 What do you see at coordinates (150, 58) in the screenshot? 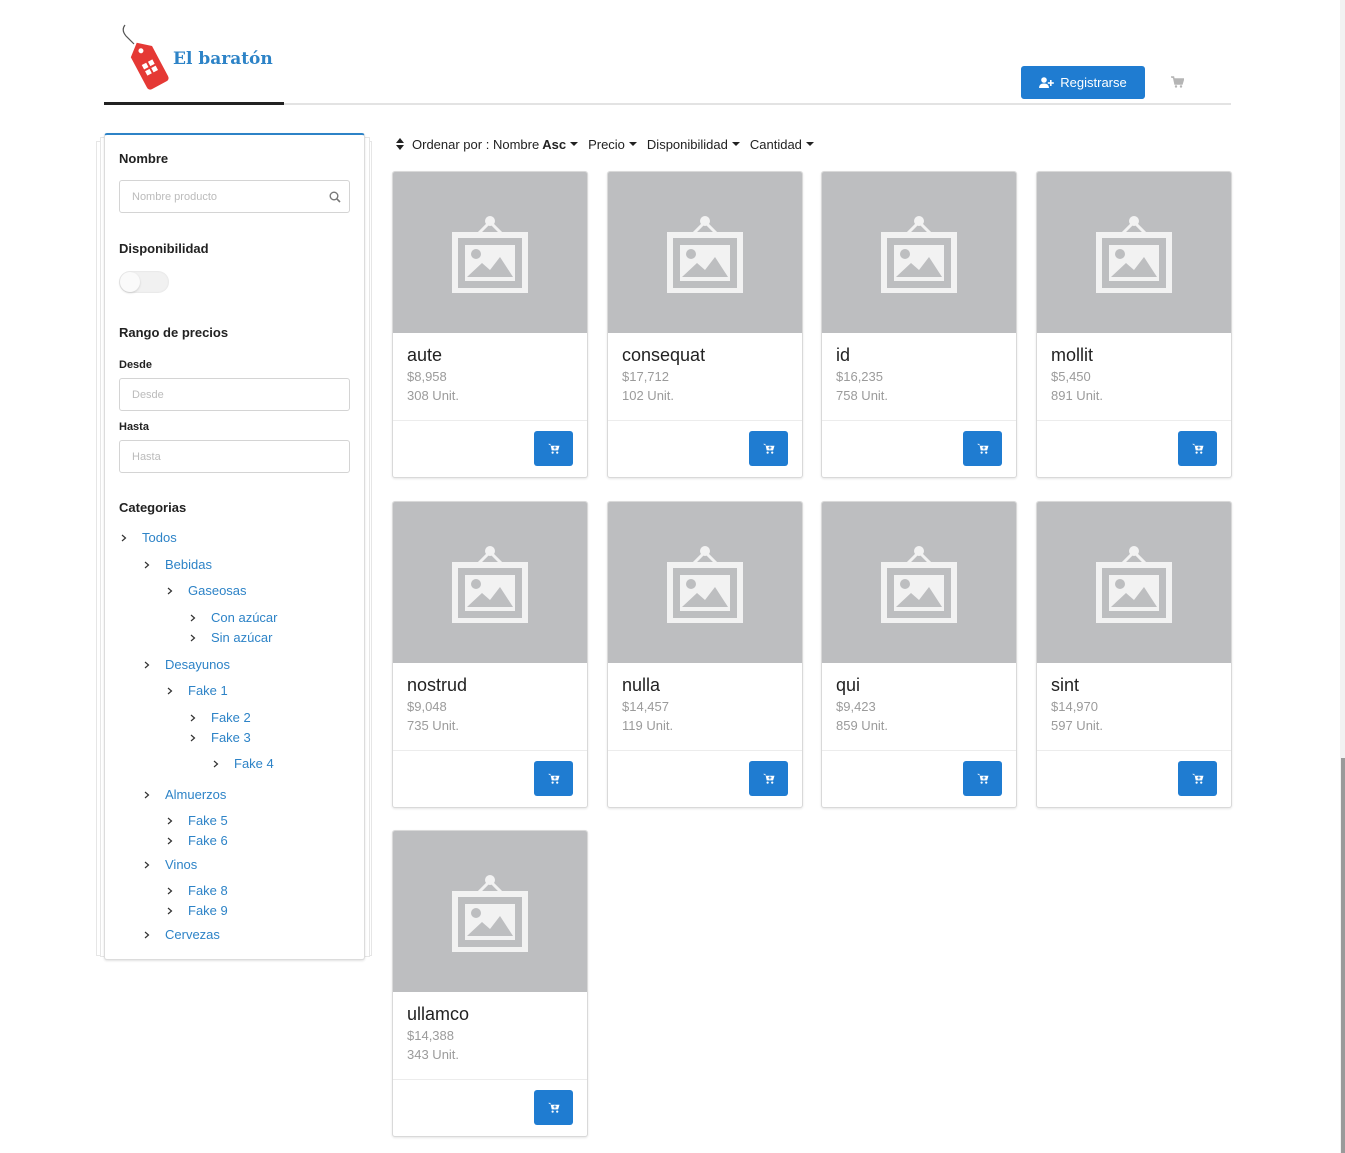
I see `price-tag-icon` at bounding box center [150, 58].